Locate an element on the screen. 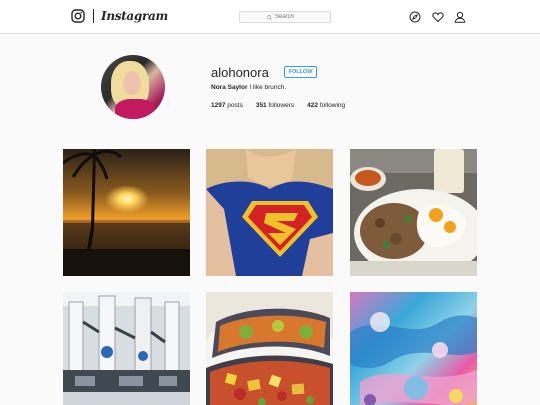 This screenshot has width=540, height=405. logo: Instagram is located at coordinates (119, 16).